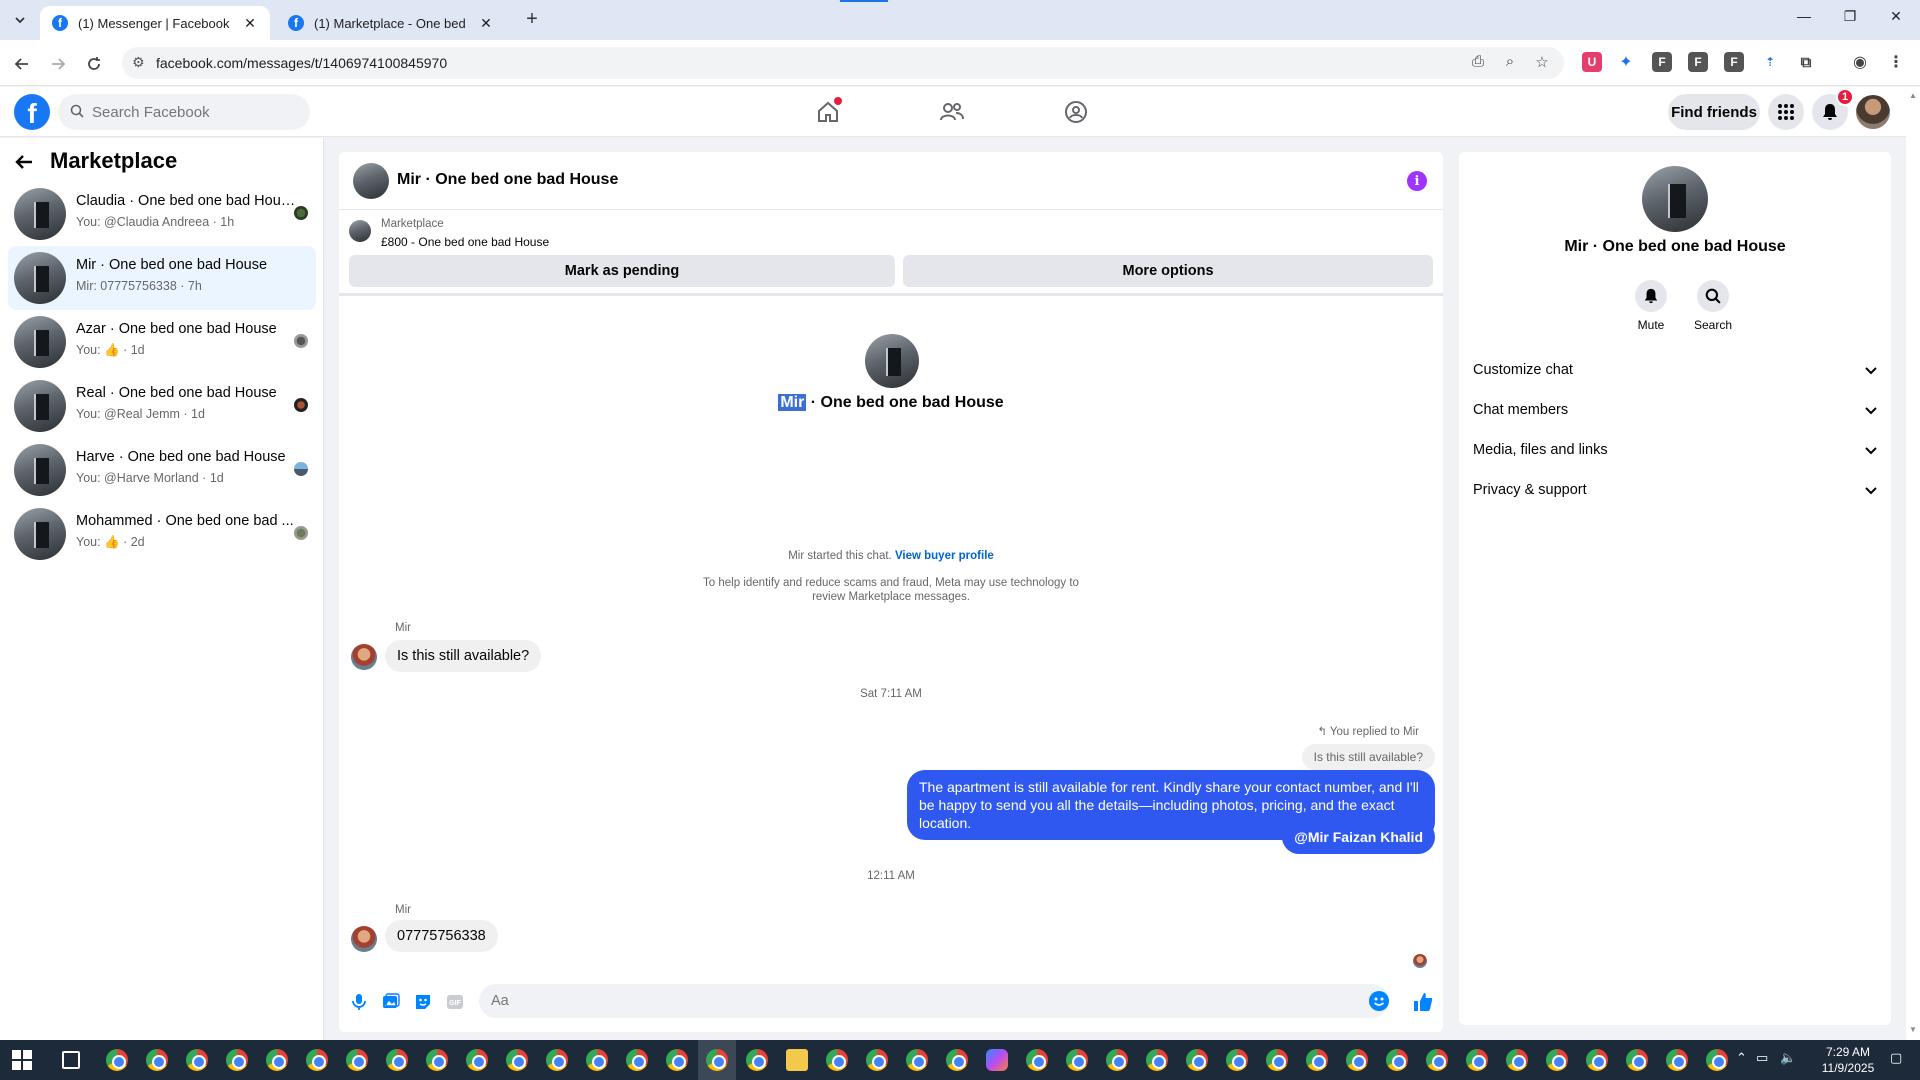 The width and height of the screenshot is (1920, 1080). What do you see at coordinates (465, 242) in the screenshot?
I see `listing-title: £800 - One bed one bad House` at bounding box center [465, 242].